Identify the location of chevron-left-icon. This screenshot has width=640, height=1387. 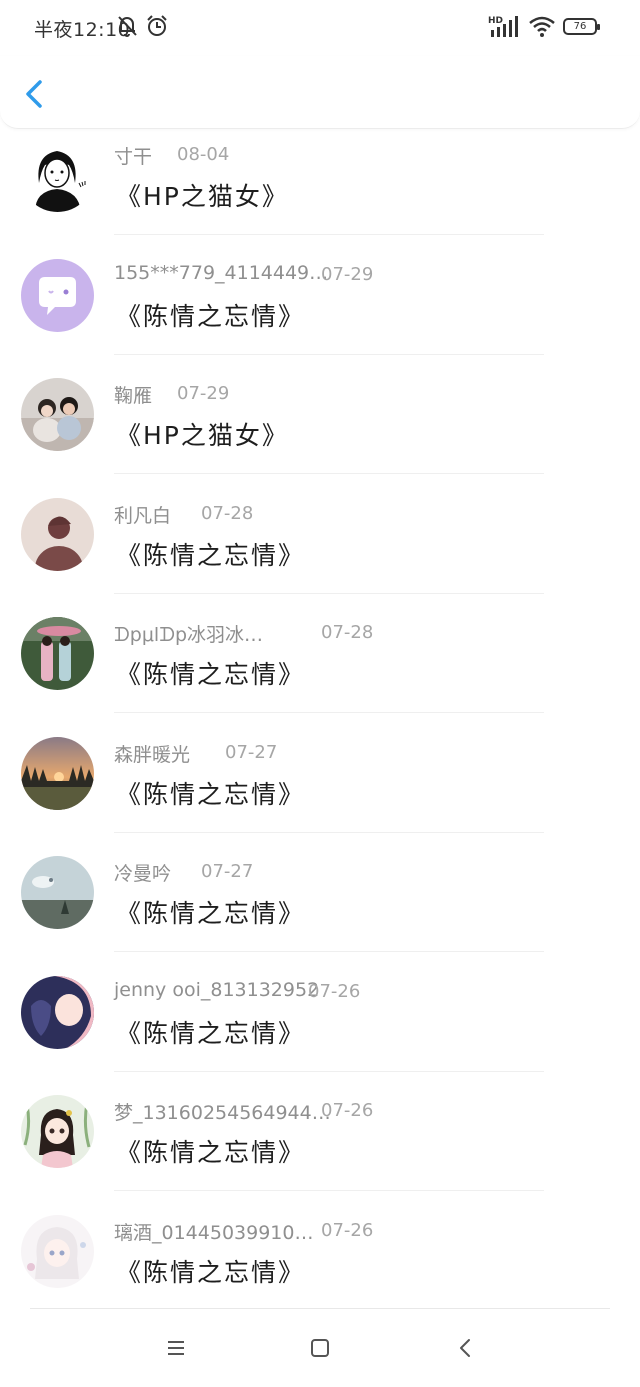
(34, 94).